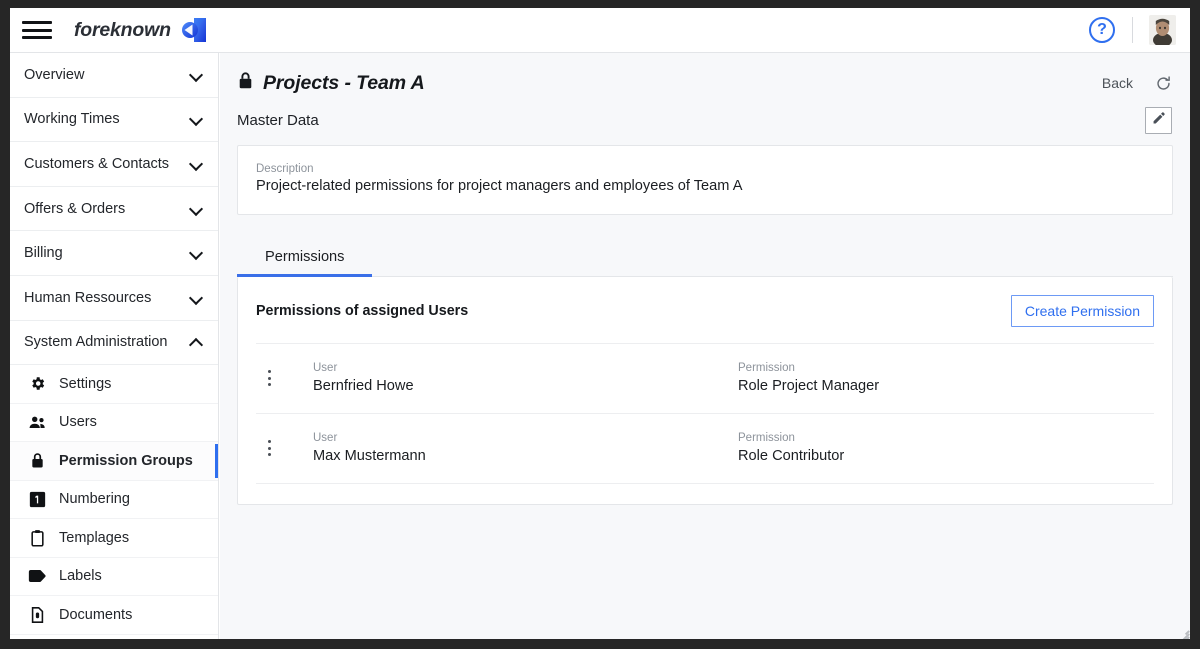 The image size is (1200, 649). What do you see at coordinates (1082, 311) in the screenshot?
I see `create-permission-button: Create Permission` at bounding box center [1082, 311].